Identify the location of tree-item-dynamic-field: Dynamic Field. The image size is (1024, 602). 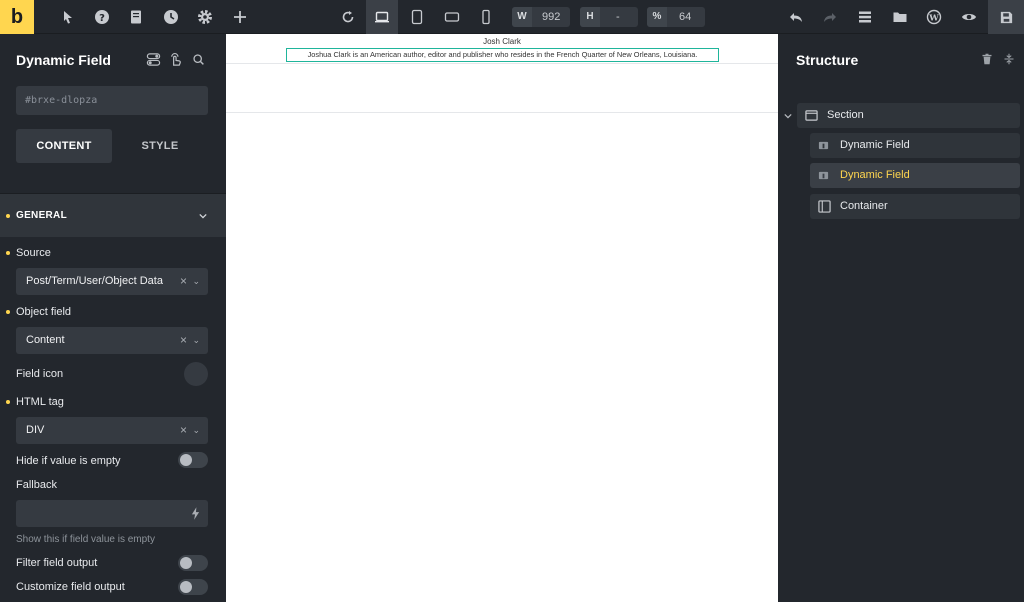
(915, 145).